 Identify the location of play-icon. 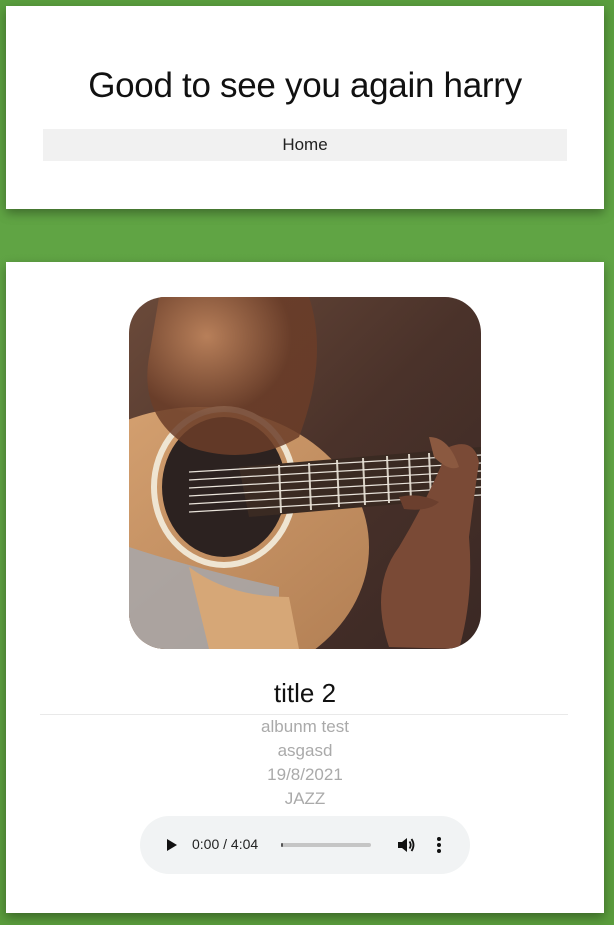
(171, 845).